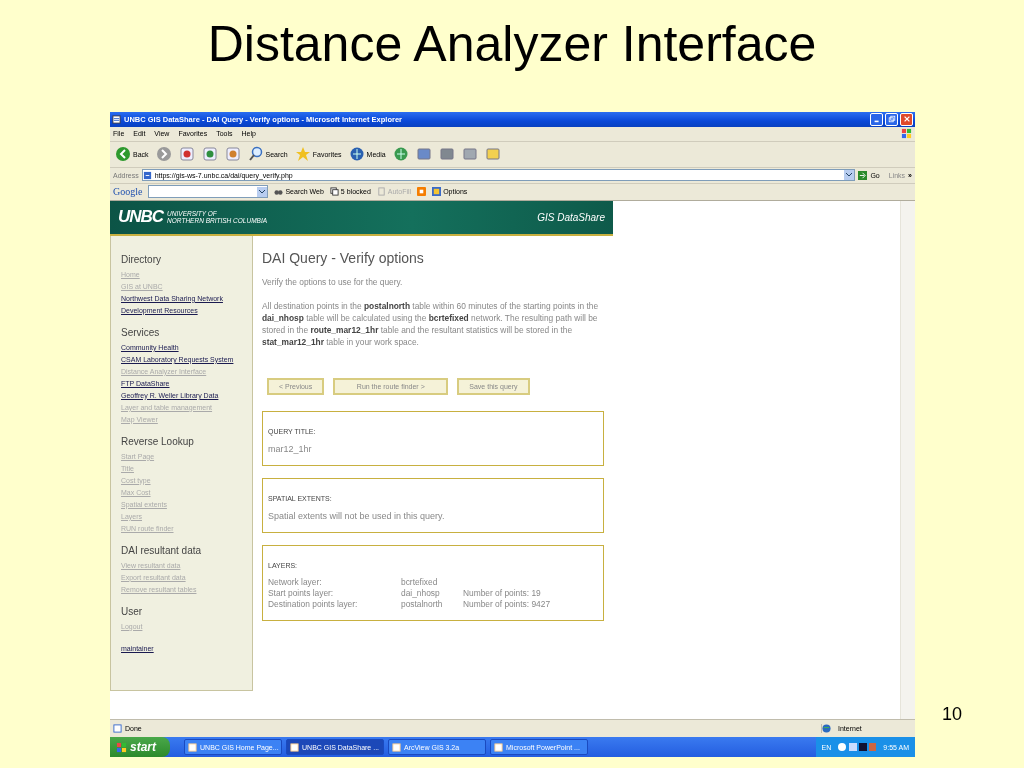  What do you see at coordinates (301, 593) in the screenshot?
I see `layer-label: Start points layer:` at bounding box center [301, 593].